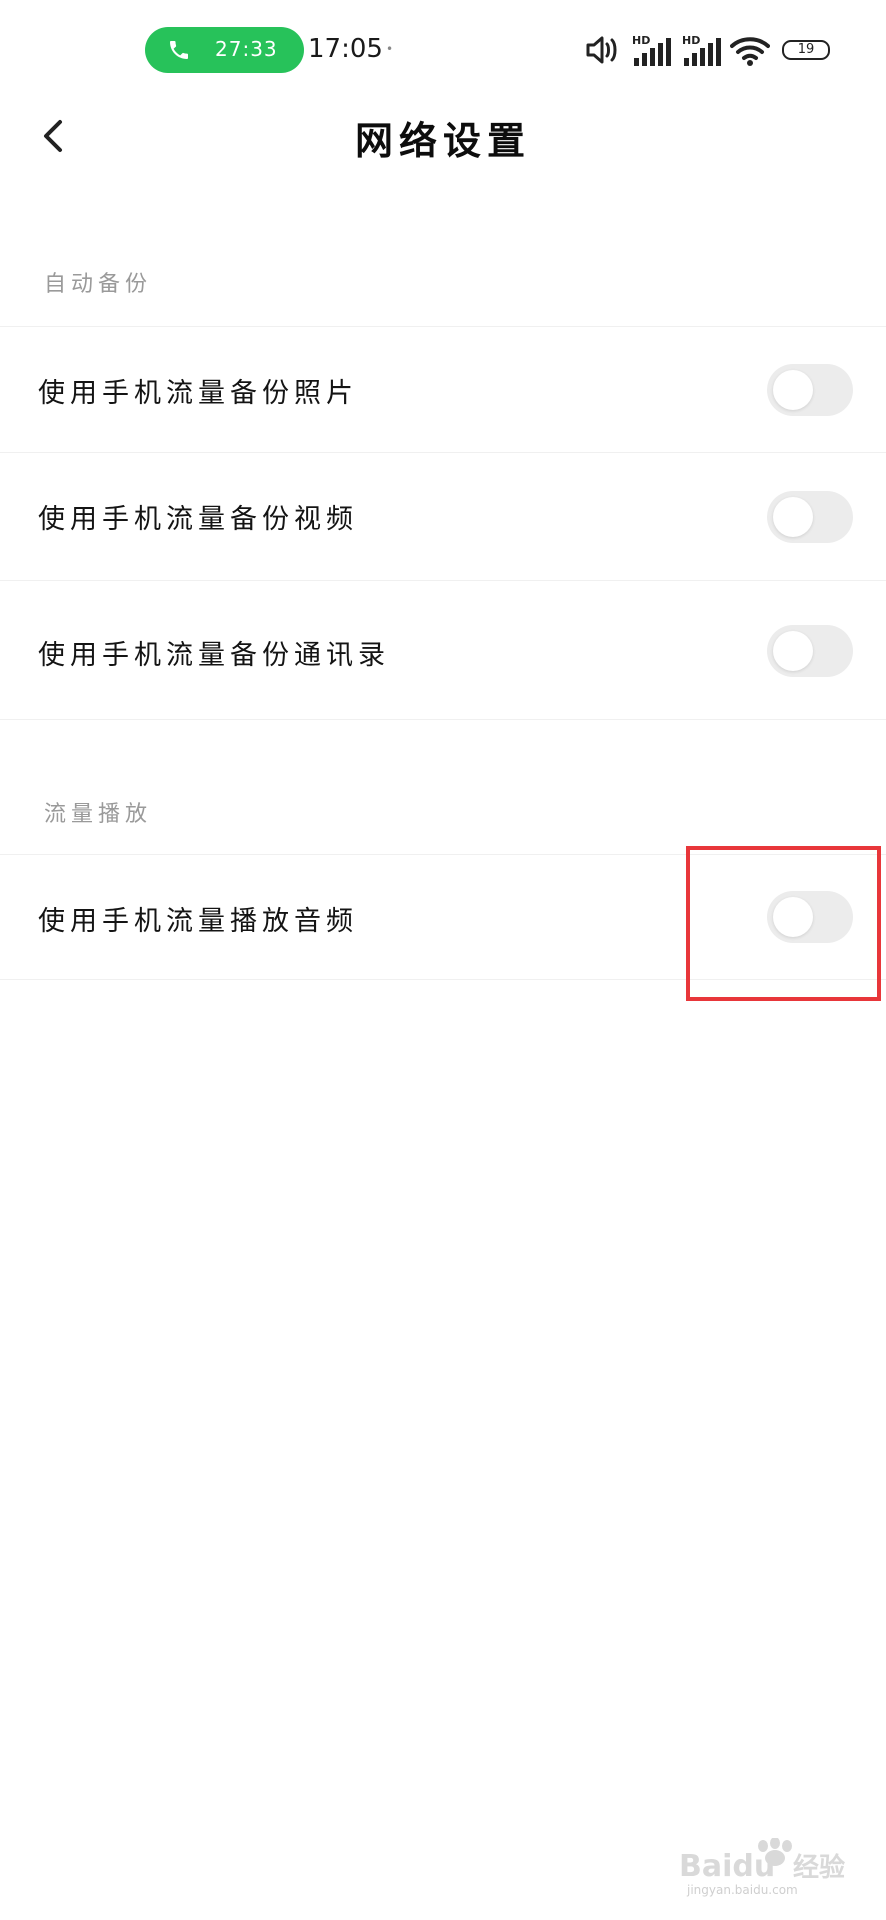  Describe the element at coordinates (198, 519) in the screenshot. I see `setting-label-backup-videos: 使用手机流量备份视频` at that location.